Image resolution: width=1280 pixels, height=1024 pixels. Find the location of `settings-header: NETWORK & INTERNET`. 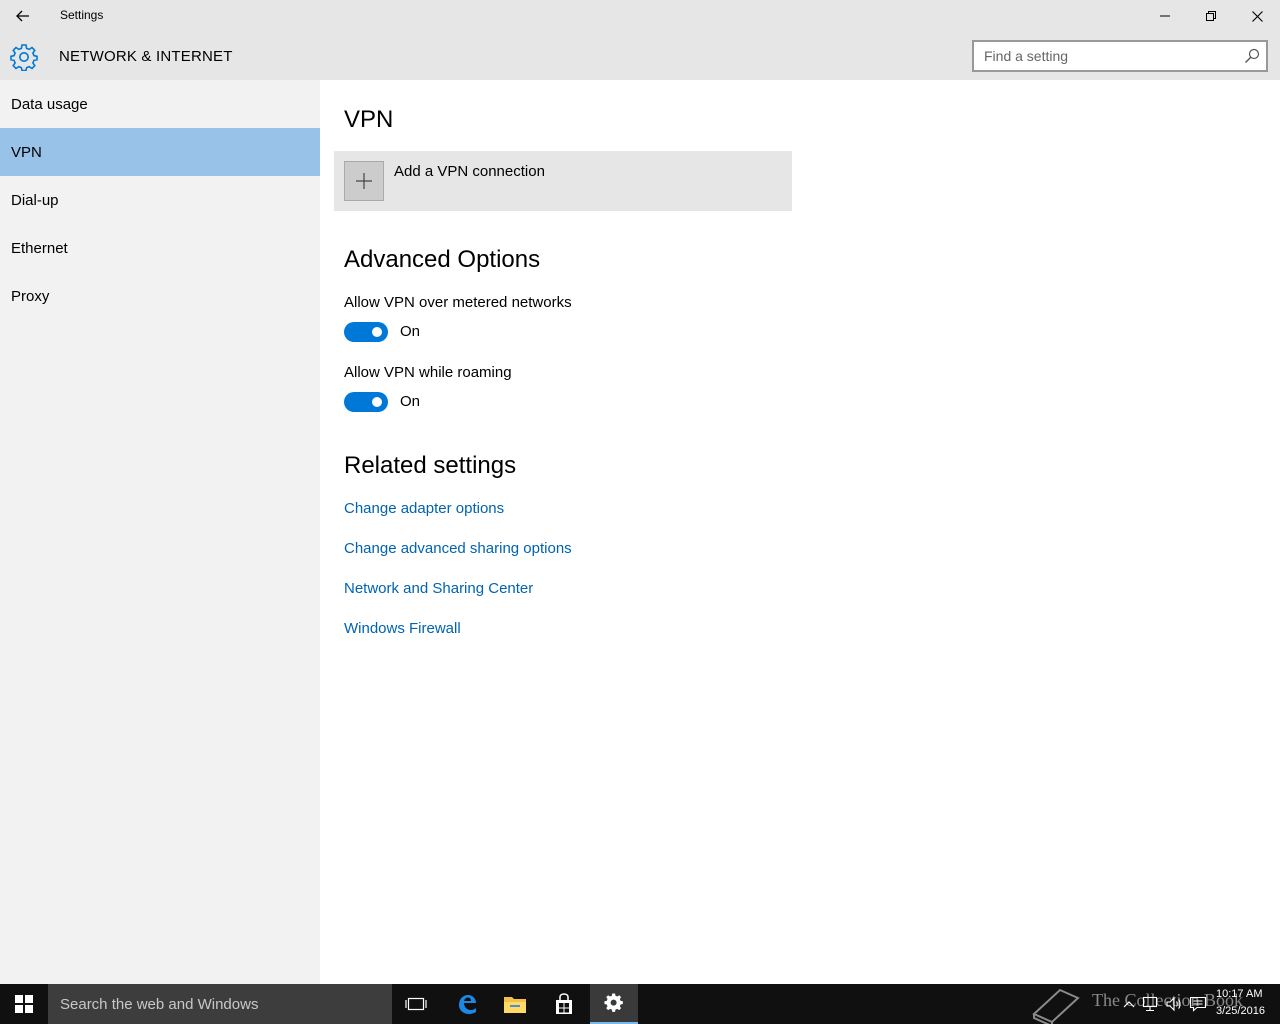

settings-header: NETWORK & INTERNET is located at coordinates (640, 56).